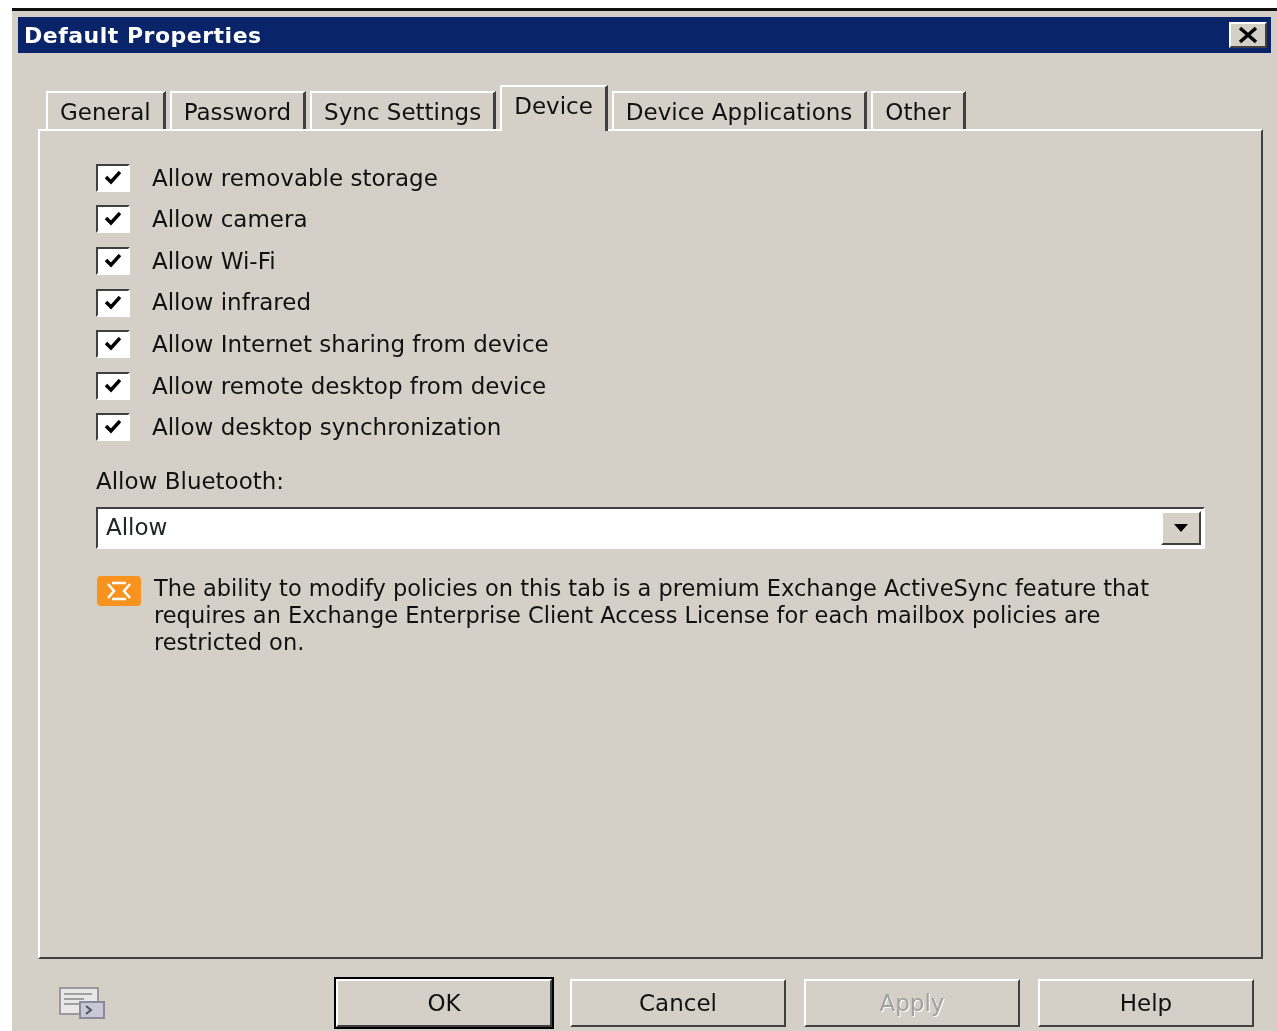  What do you see at coordinates (327, 428) in the screenshot?
I see `checkbox-label: Allow desktop synchronization` at bounding box center [327, 428].